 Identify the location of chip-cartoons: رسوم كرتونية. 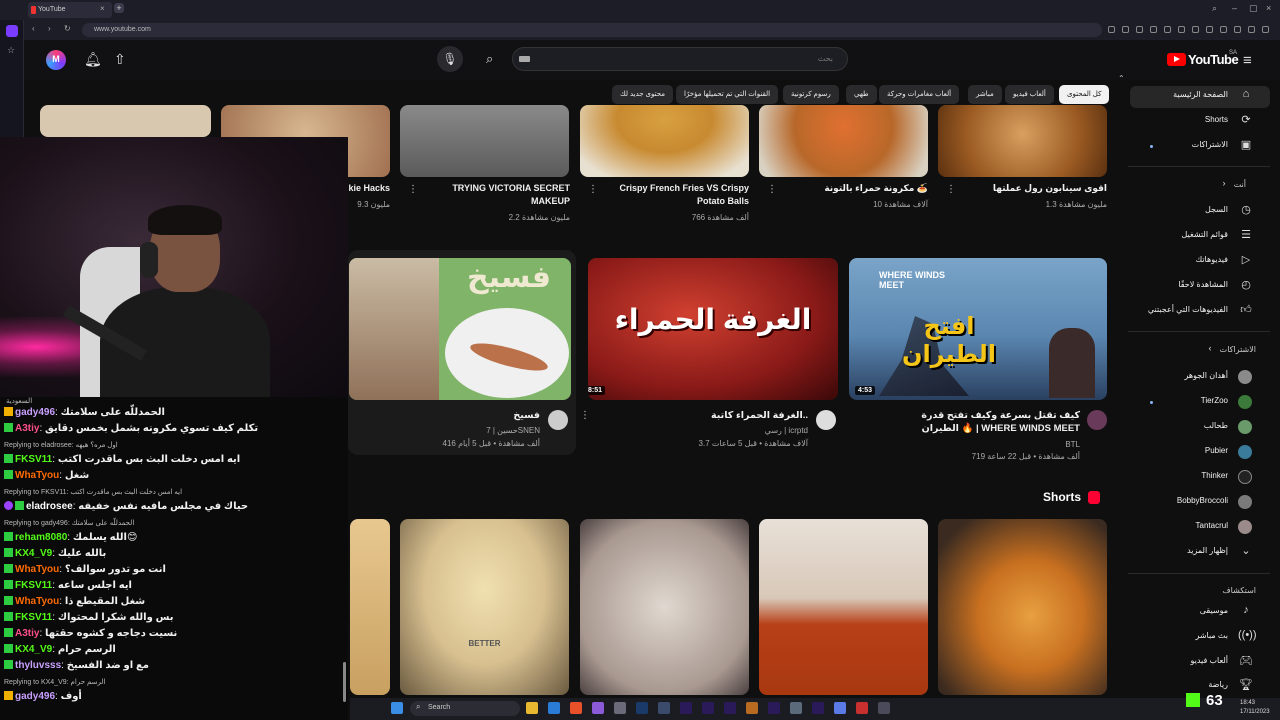
(811, 94).